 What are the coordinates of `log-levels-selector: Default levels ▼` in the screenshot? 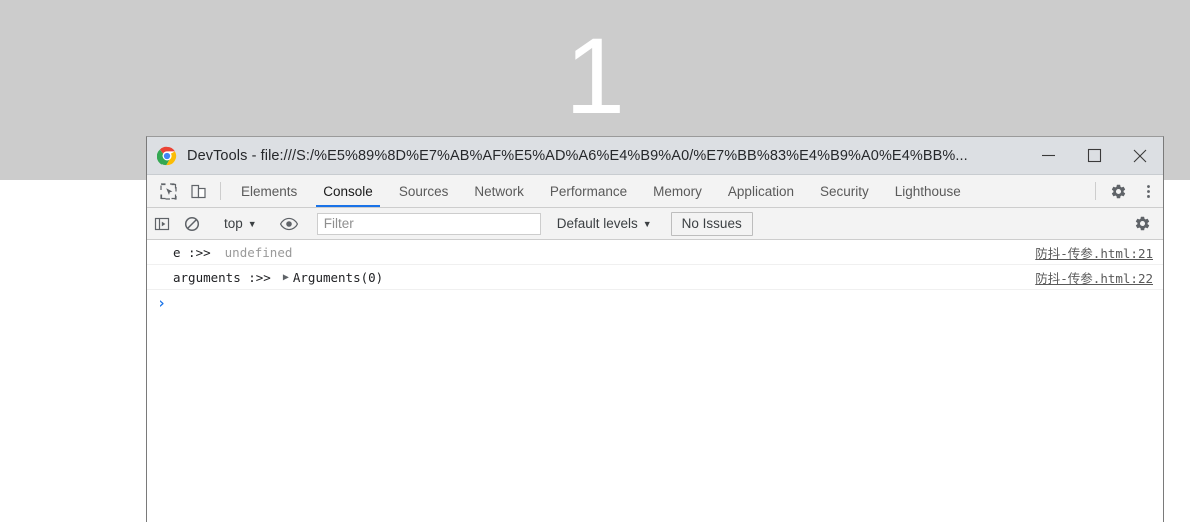 It's located at (604, 223).